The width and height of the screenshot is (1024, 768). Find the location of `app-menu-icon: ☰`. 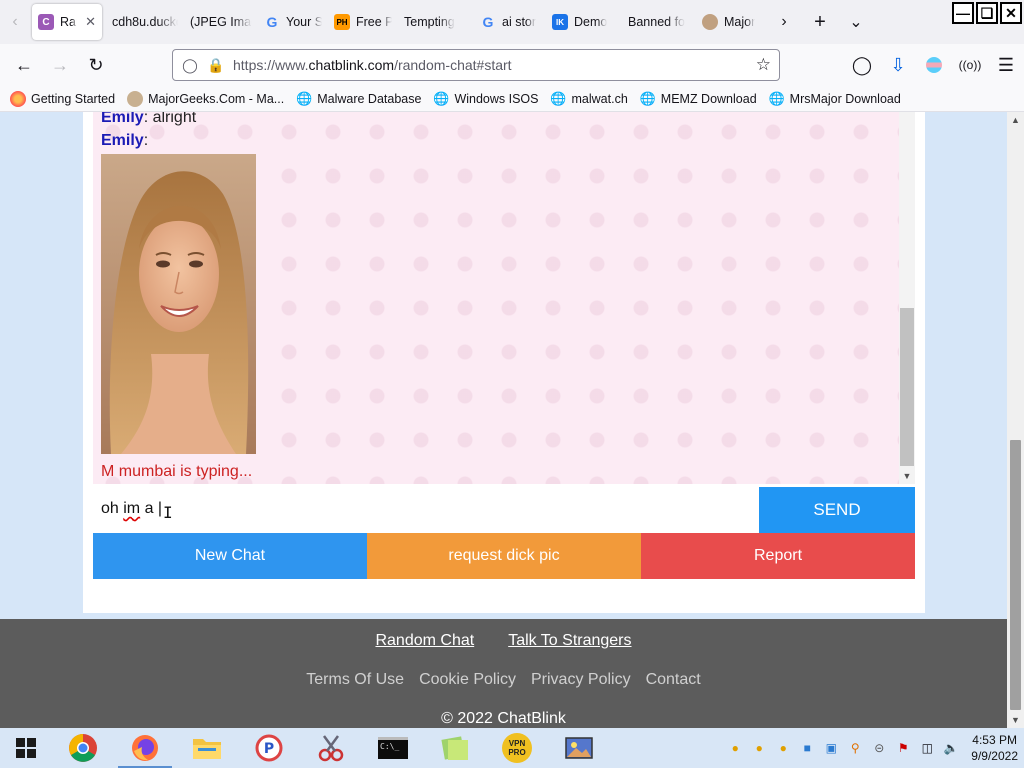

app-menu-icon: ☰ is located at coordinates (1006, 65).